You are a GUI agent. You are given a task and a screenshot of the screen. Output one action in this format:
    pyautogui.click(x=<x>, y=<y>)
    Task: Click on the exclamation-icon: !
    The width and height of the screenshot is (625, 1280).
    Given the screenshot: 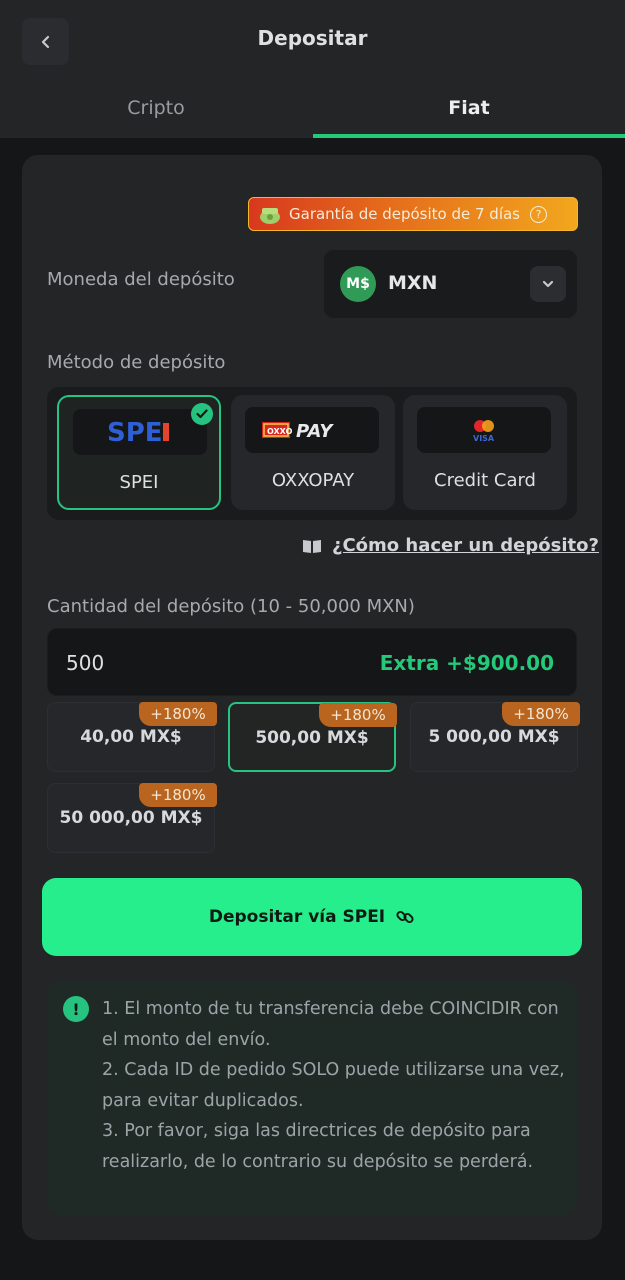 What is the action you would take?
    pyautogui.click(x=76, y=1009)
    